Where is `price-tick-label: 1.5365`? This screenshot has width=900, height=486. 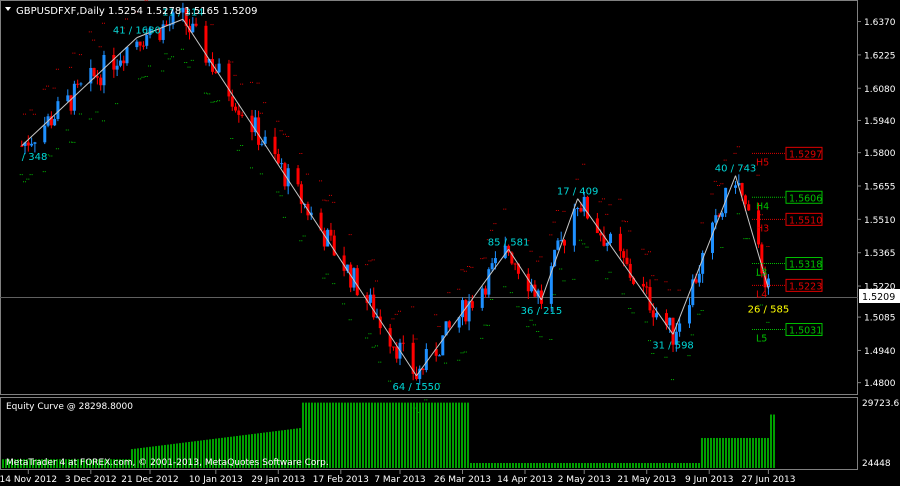
price-tick-label: 1.5365 is located at coordinates (880, 254).